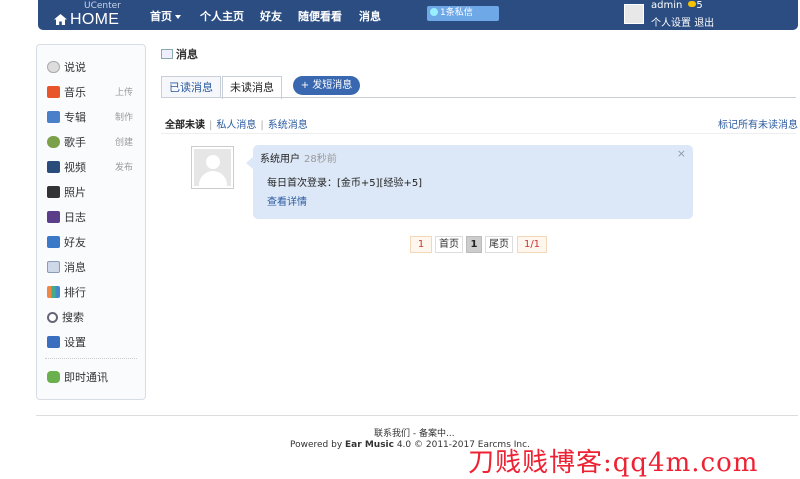 This screenshot has width=800, height=479. What do you see at coordinates (434, 12) in the screenshot?
I see `pm-icon` at bounding box center [434, 12].